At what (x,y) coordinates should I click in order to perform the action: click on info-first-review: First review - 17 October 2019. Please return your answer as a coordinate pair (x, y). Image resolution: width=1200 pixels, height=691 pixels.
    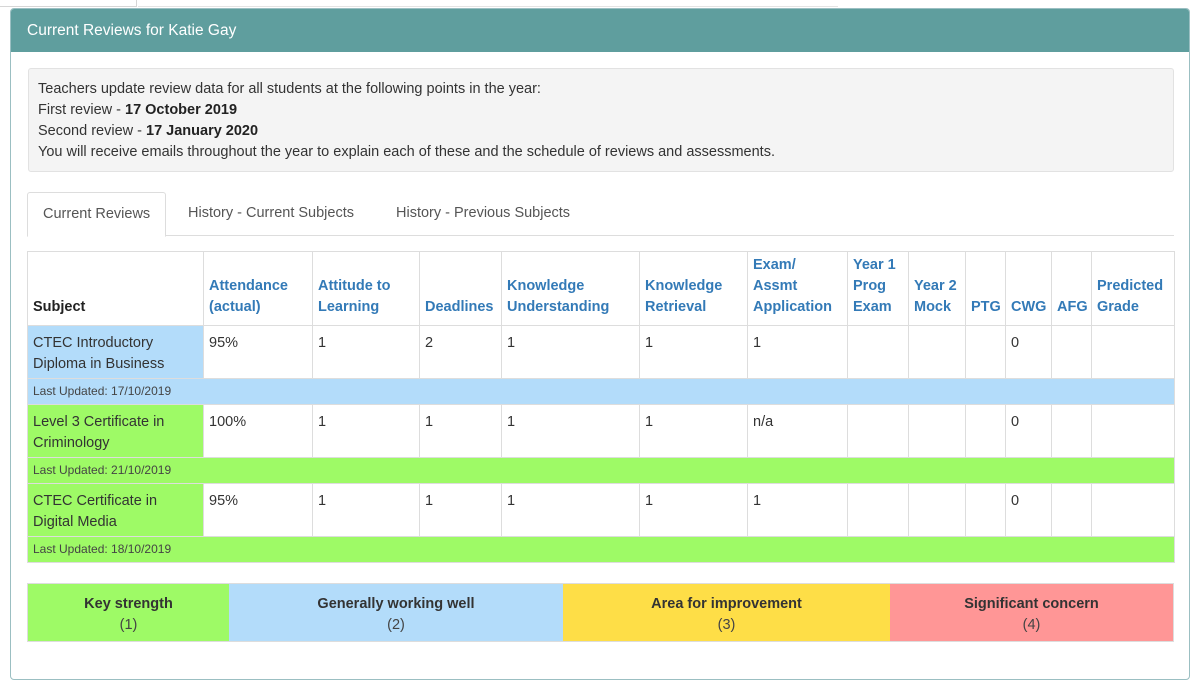
    Looking at the image, I should click on (605, 110).